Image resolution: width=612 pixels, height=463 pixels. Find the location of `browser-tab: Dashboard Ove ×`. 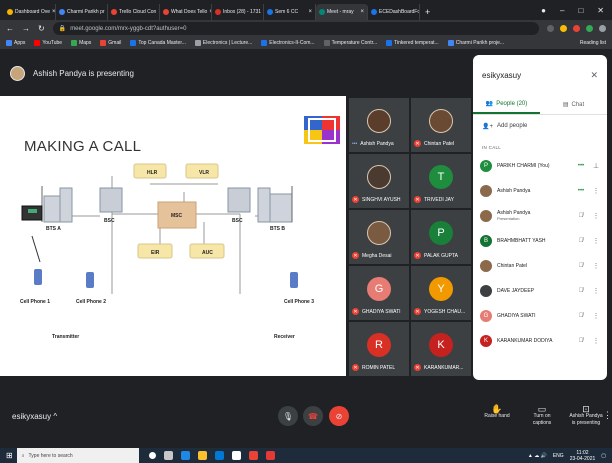

browser-tab: Dashboard Ove × is located at coordinates (30, 12).